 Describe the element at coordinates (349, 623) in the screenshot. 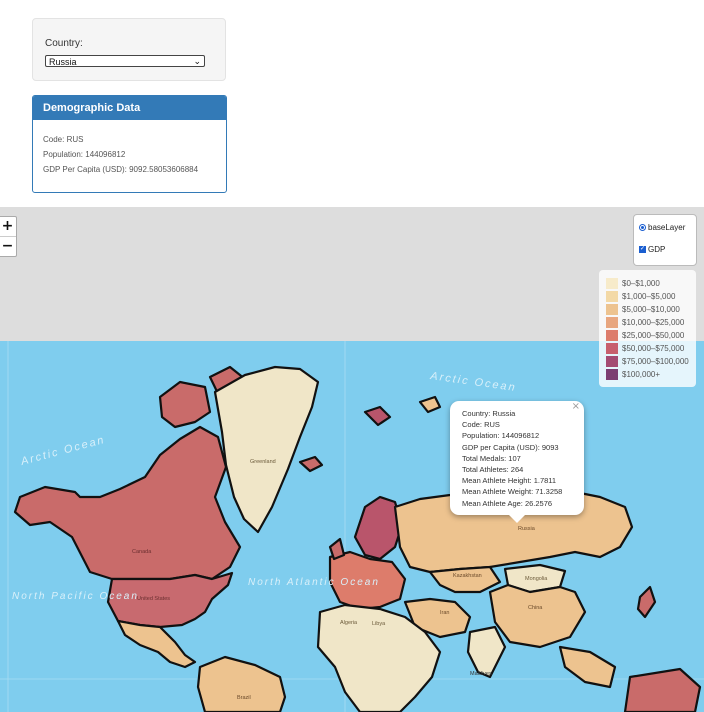

I see `label-algeria: Algeria` at that location.